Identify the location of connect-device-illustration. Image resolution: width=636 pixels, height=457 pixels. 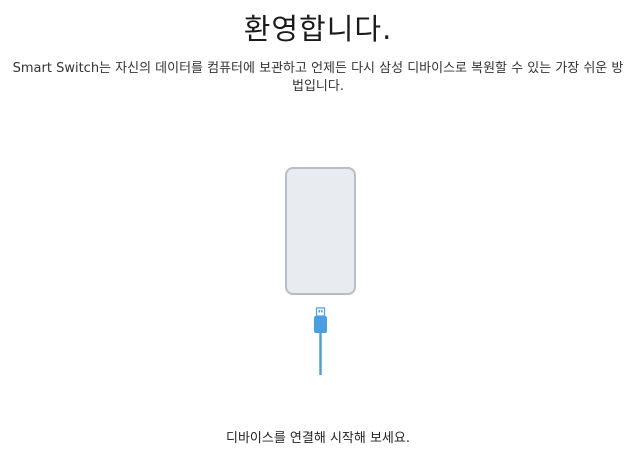
(320, 271).